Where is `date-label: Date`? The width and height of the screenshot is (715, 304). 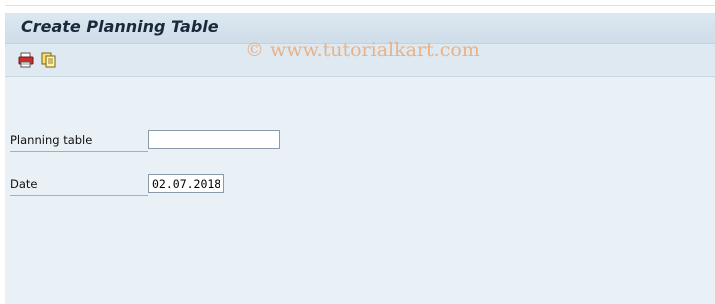 date-label: Date is located at coordinates (79, 186).